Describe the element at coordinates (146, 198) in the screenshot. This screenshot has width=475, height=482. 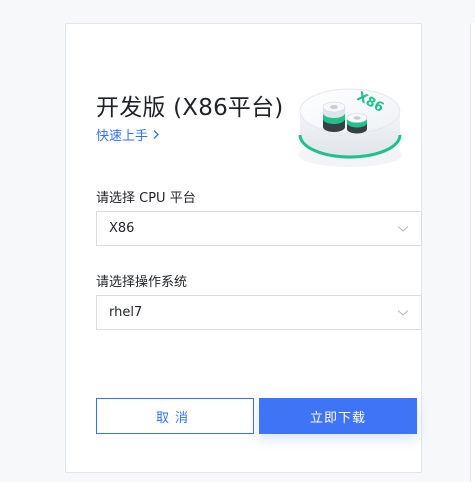
I see `cpu-platform-label: 请选择 CPU 平台` at that location.